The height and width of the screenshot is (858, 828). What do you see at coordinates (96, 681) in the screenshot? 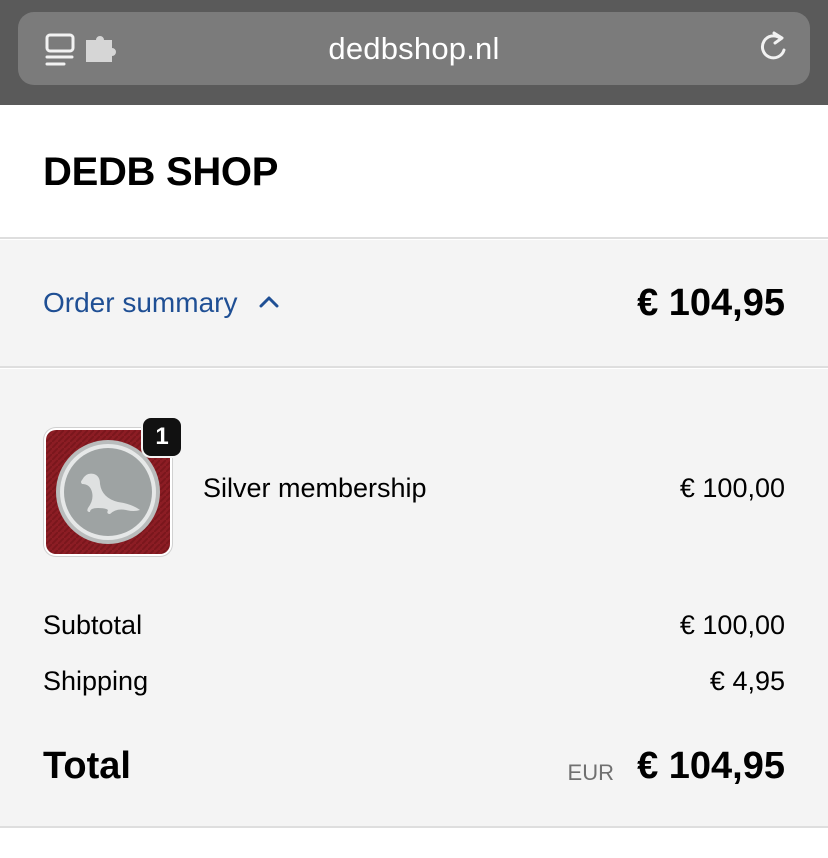
I see `shipping-label: Shipping` at bounding box center [96, 681].